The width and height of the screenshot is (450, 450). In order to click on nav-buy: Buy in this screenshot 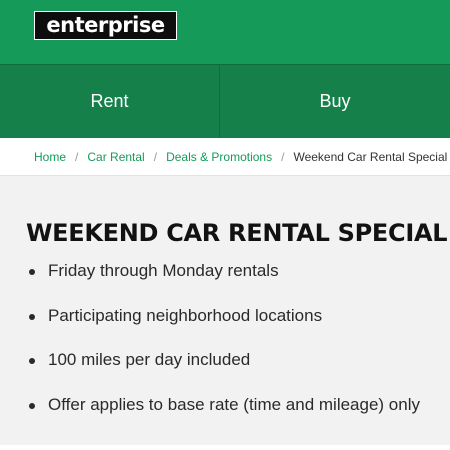, I will do `click(335, 101)`.